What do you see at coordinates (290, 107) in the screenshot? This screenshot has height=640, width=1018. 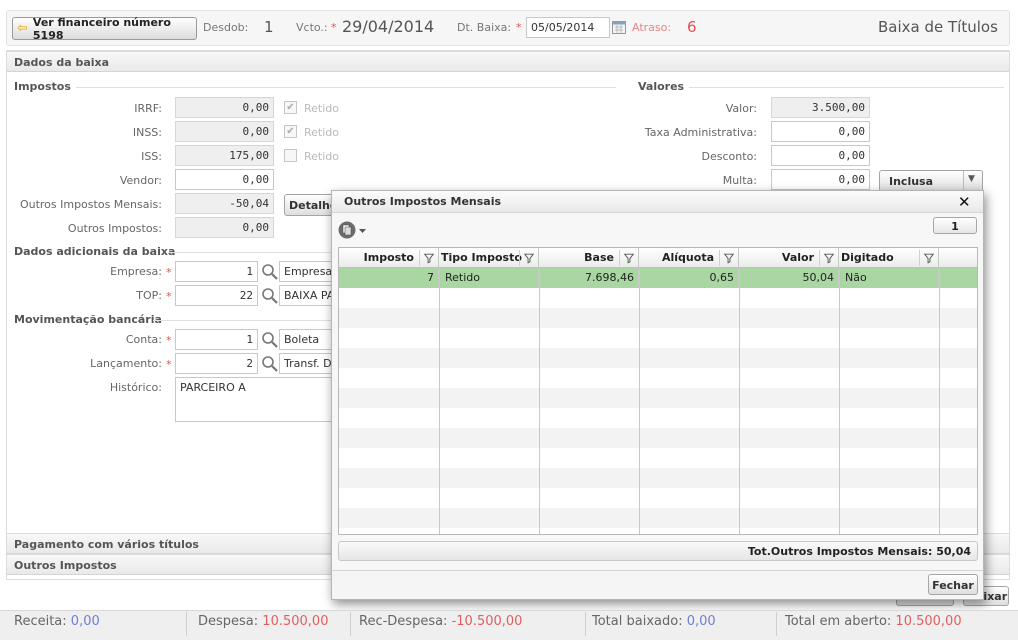 I see `irrf-retido-checkbox: ✔` at bounding box center [290, 107].